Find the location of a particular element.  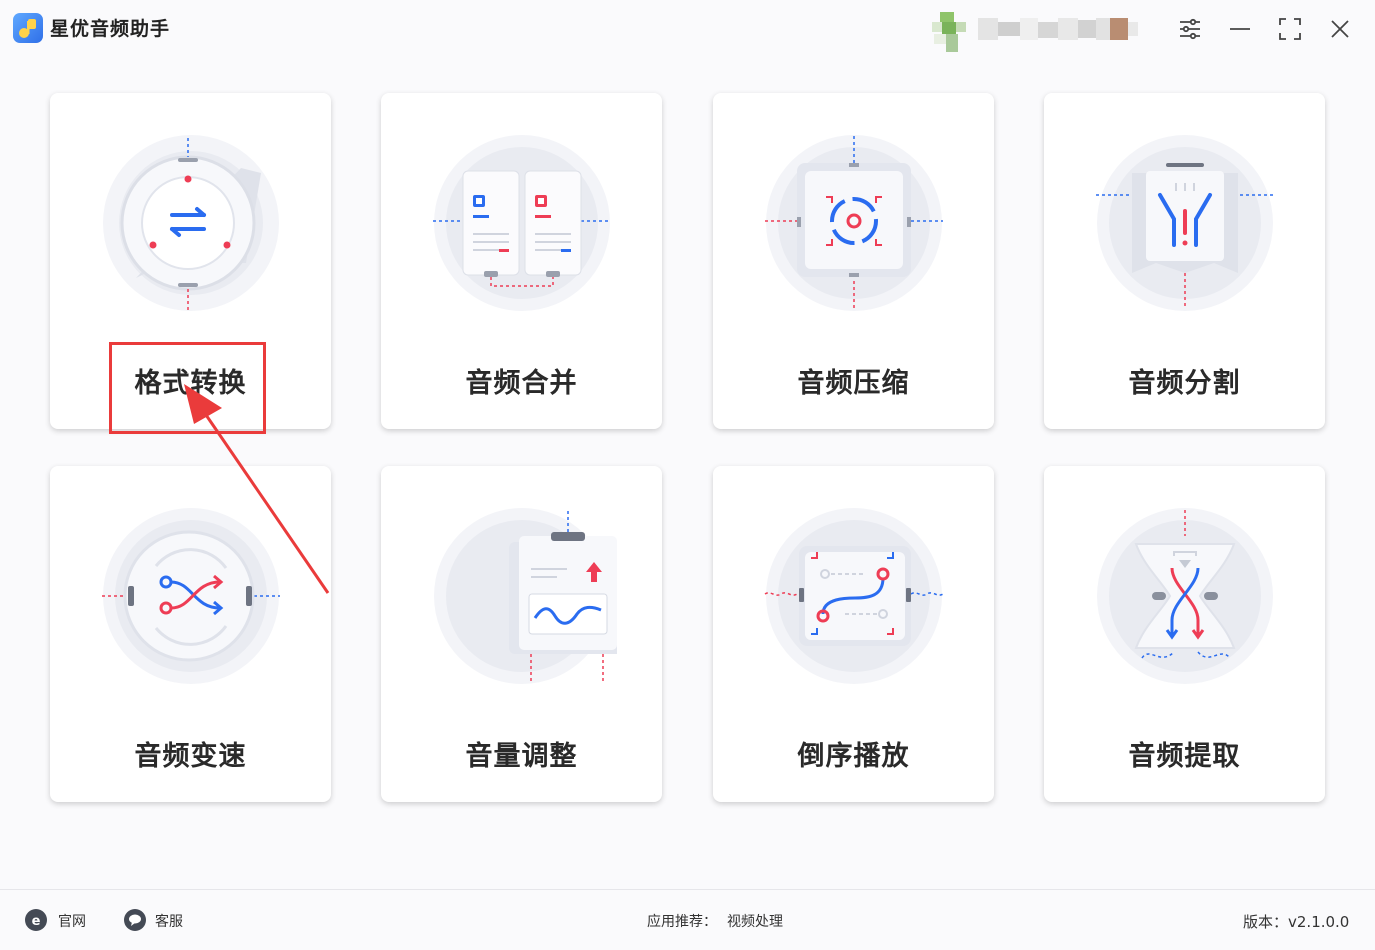

maximize-icon is located at coordinates (1290, 29).